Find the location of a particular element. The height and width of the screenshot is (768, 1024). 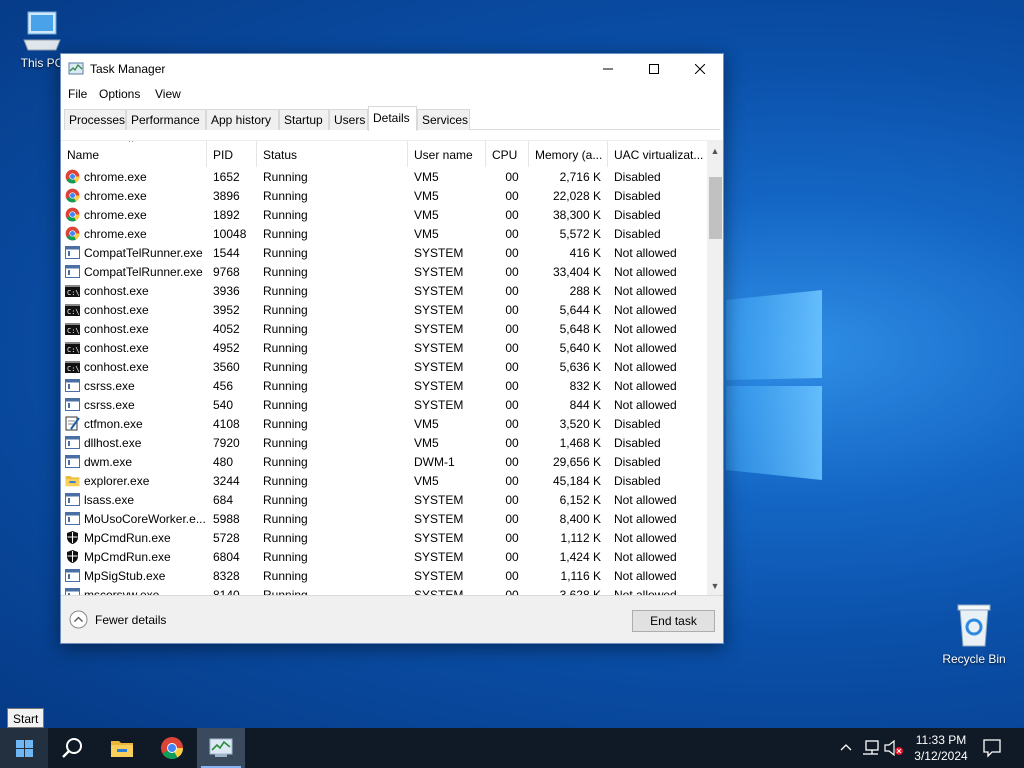

maximize-button is located at coordinates (654, 69).